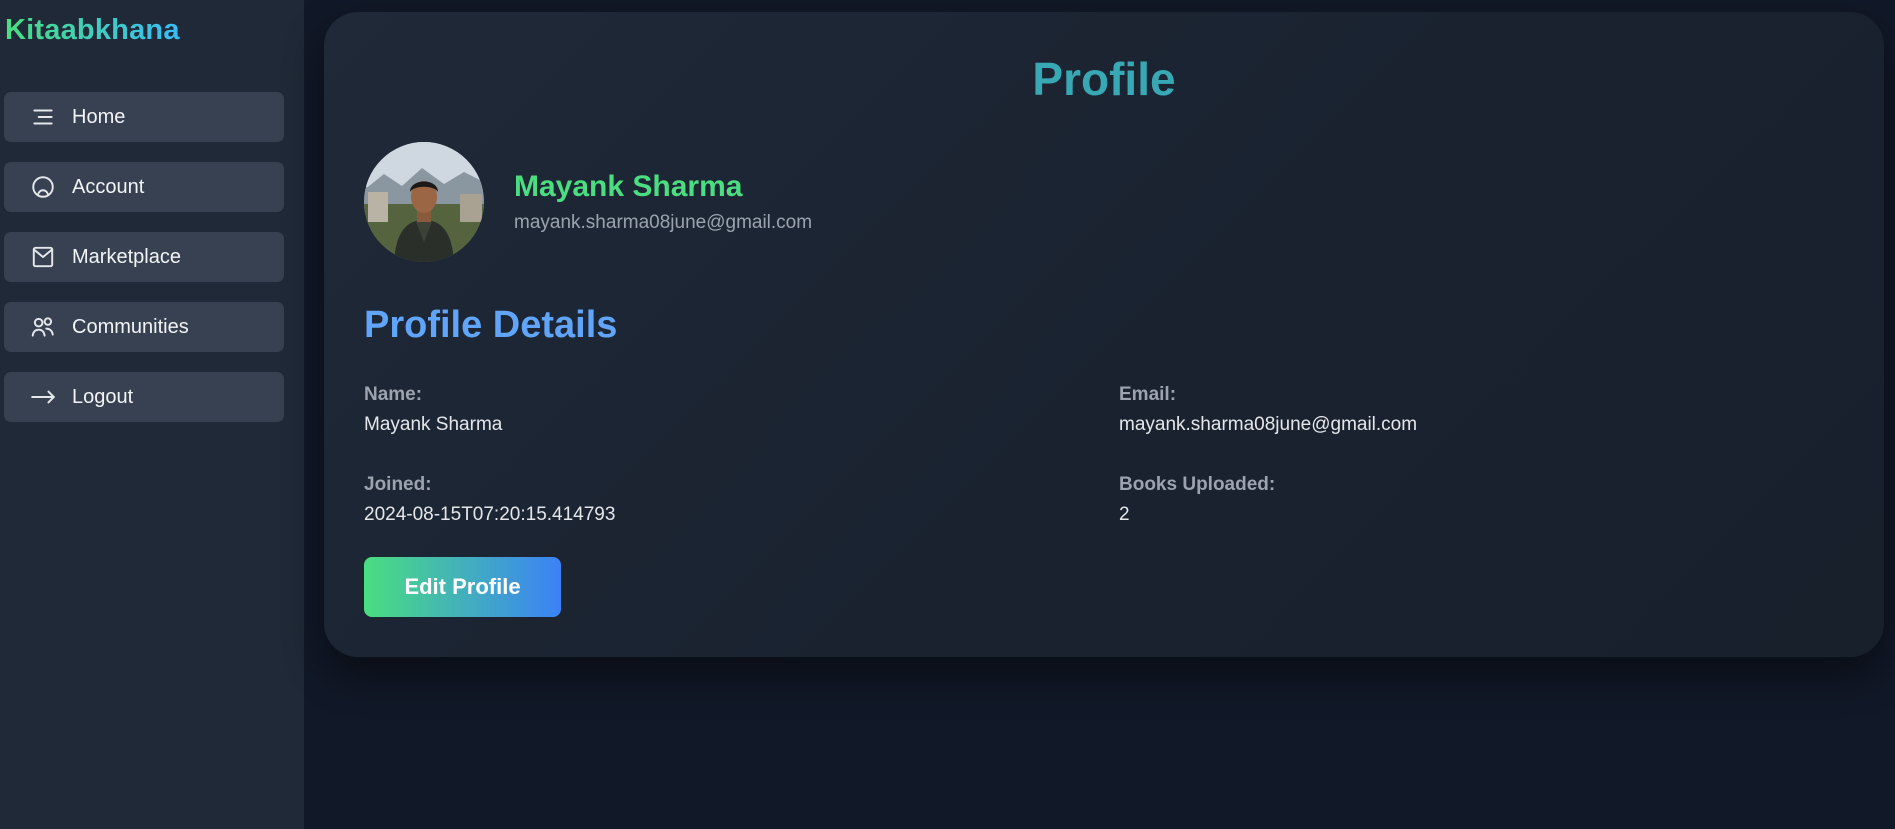 This screenshot has width=1895, height=829. Describe the element at coordinates (1104, 79) in the screenshot. I see `page-title: Profile` at that location.